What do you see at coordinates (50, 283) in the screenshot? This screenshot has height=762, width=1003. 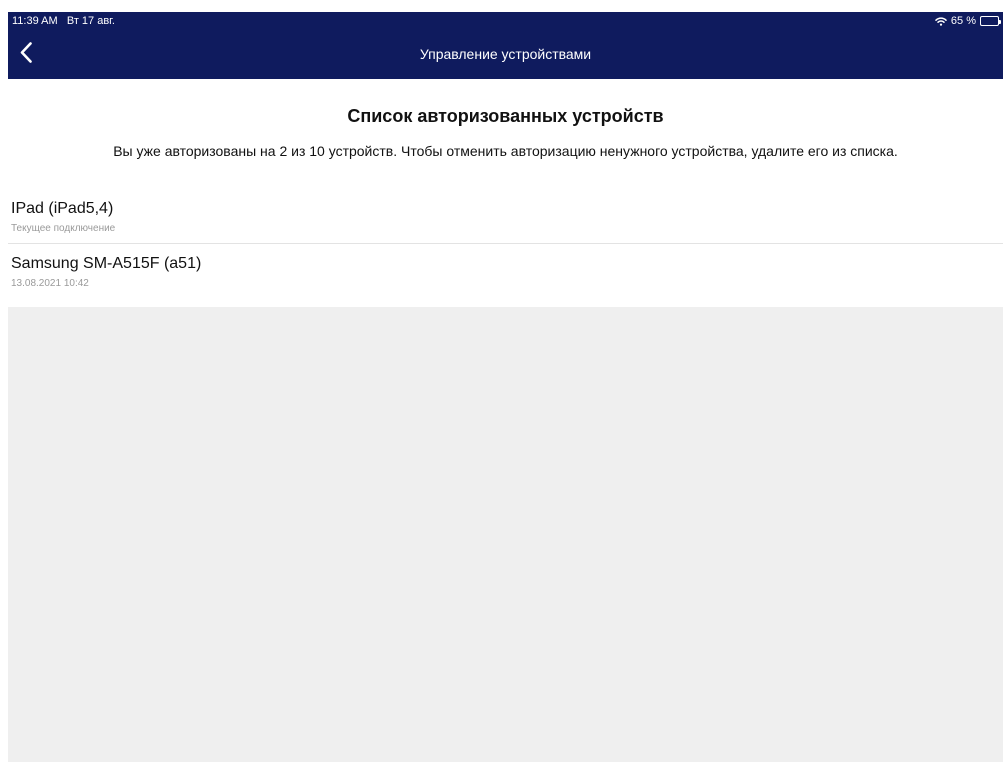 I see `device-last-login: 13.08.2021 10:42` at bounding box center [50, 283].